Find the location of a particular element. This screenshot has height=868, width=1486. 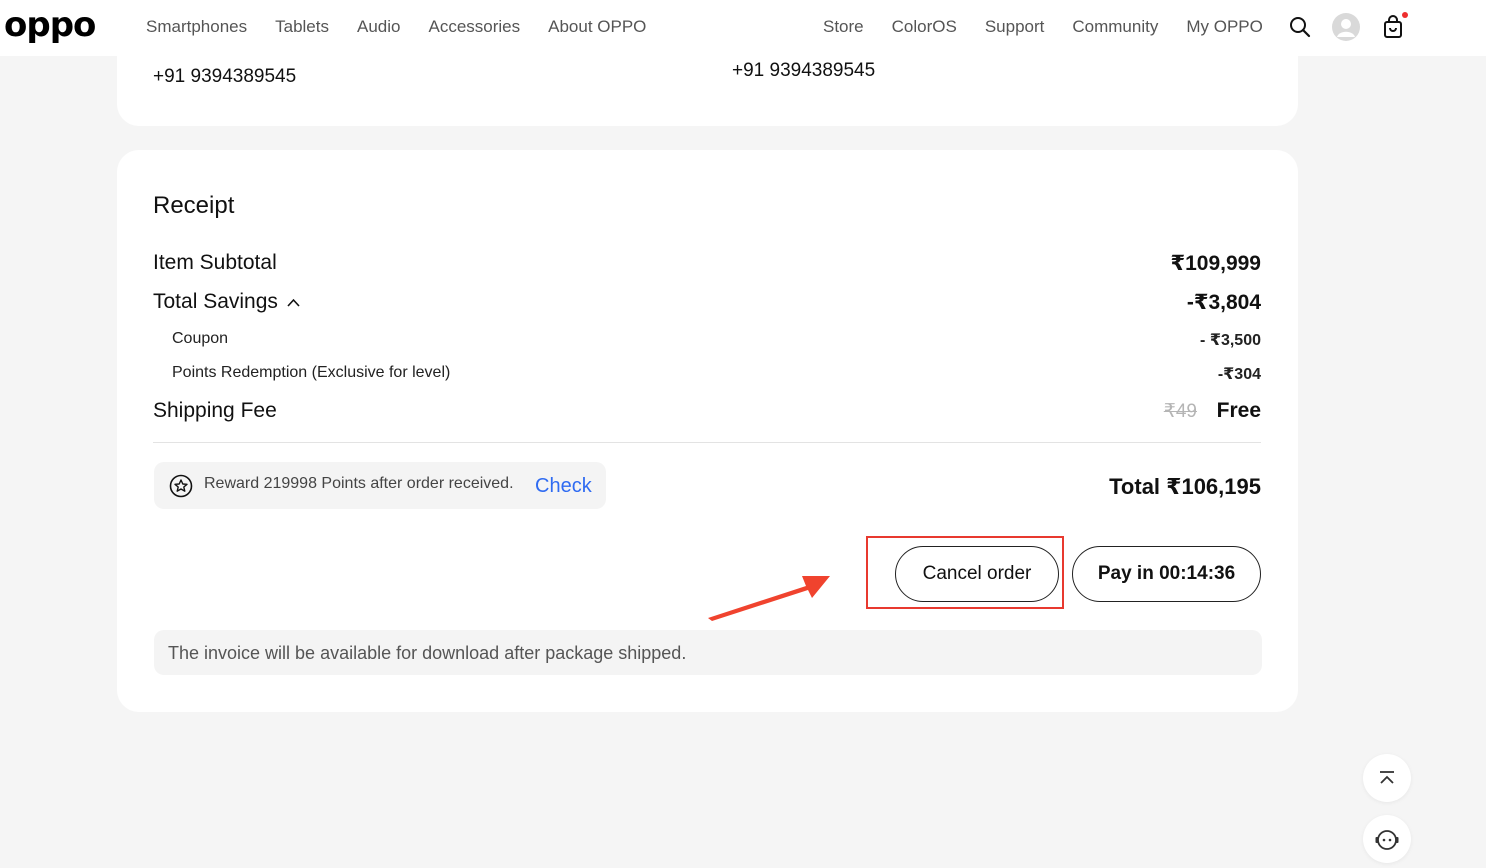

order-total: Total ₹106,195 is located at coordinates (1185, 486).